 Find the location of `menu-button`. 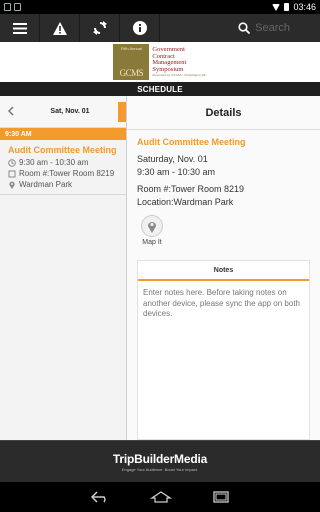

menu-button is located at coordinates (20, 28).